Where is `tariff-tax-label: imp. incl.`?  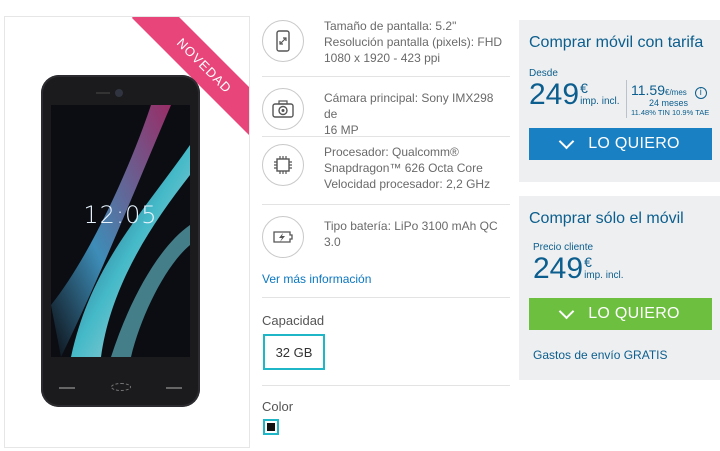 tariff-tax-label: imp. incl. is located at coordinates (600, 101).